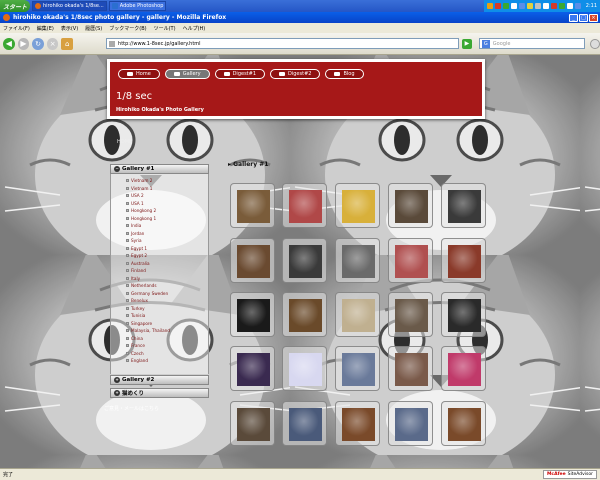 The image size is (600, 480). I want to click on sidebar-item: Benelux, so click(137, 300).